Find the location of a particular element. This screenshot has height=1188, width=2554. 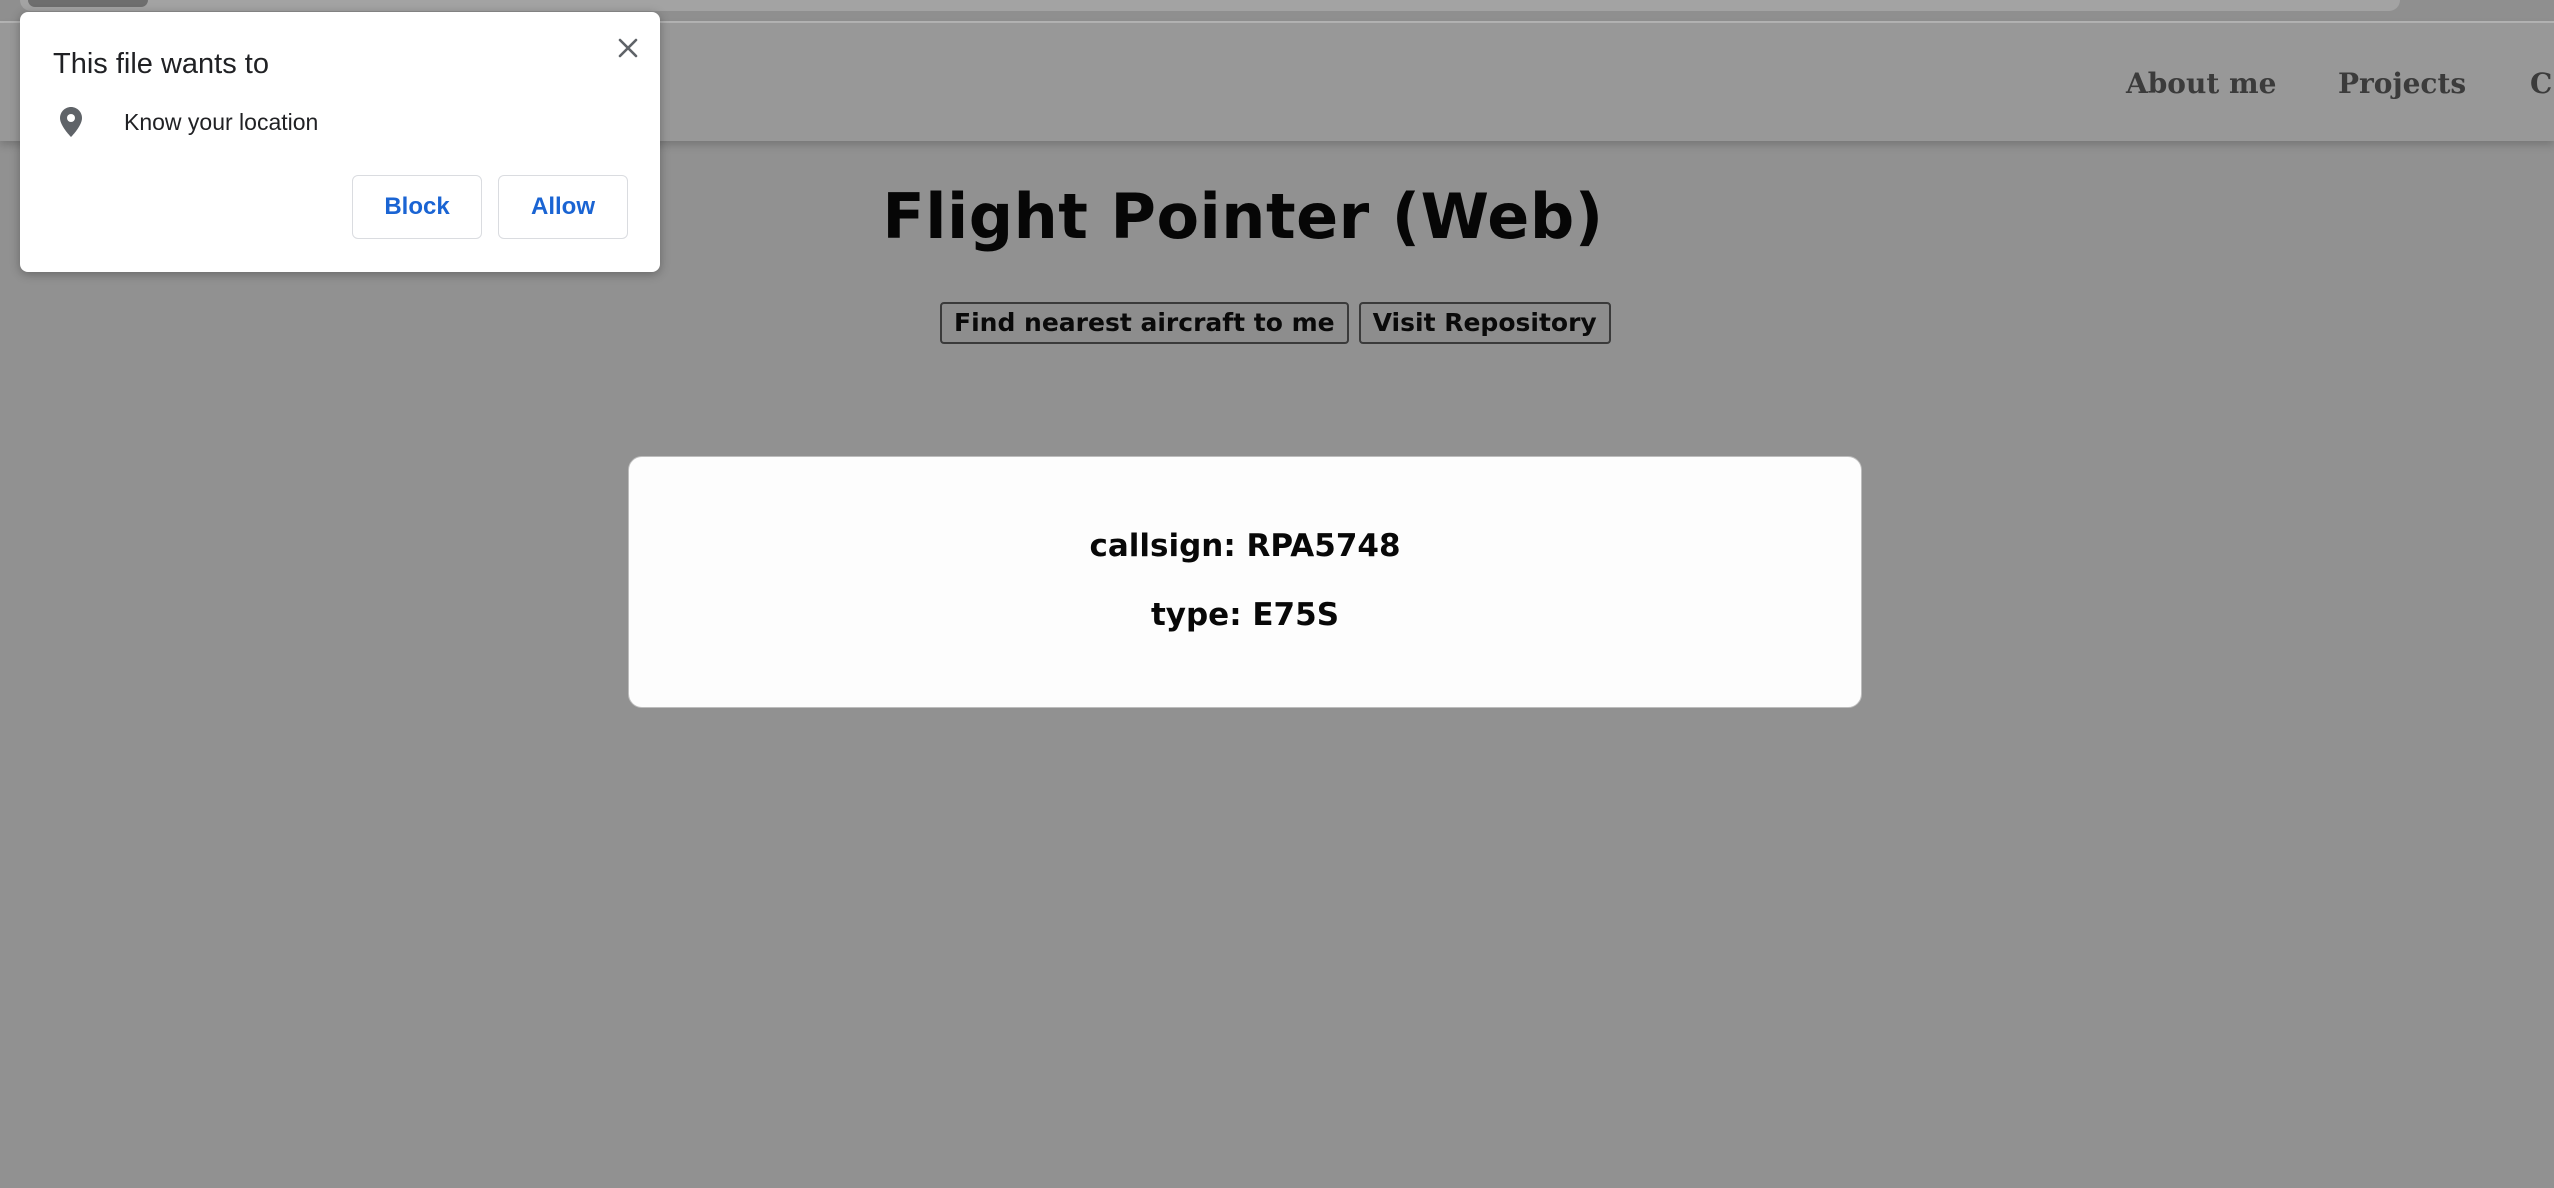

visit-repository-button: Visit Repository is located at coordinates (1484, 323).